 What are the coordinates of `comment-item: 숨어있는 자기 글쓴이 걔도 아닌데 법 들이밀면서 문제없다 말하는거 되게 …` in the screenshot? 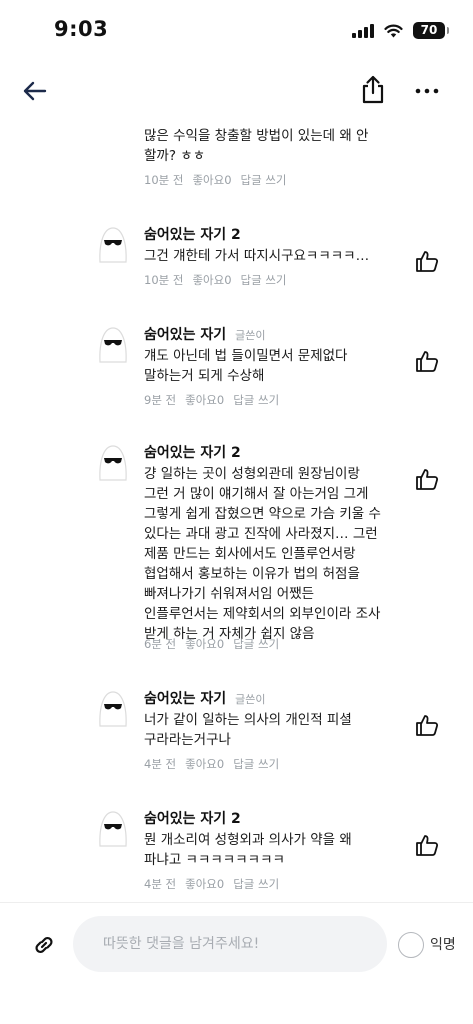 It's located at (236, 370).